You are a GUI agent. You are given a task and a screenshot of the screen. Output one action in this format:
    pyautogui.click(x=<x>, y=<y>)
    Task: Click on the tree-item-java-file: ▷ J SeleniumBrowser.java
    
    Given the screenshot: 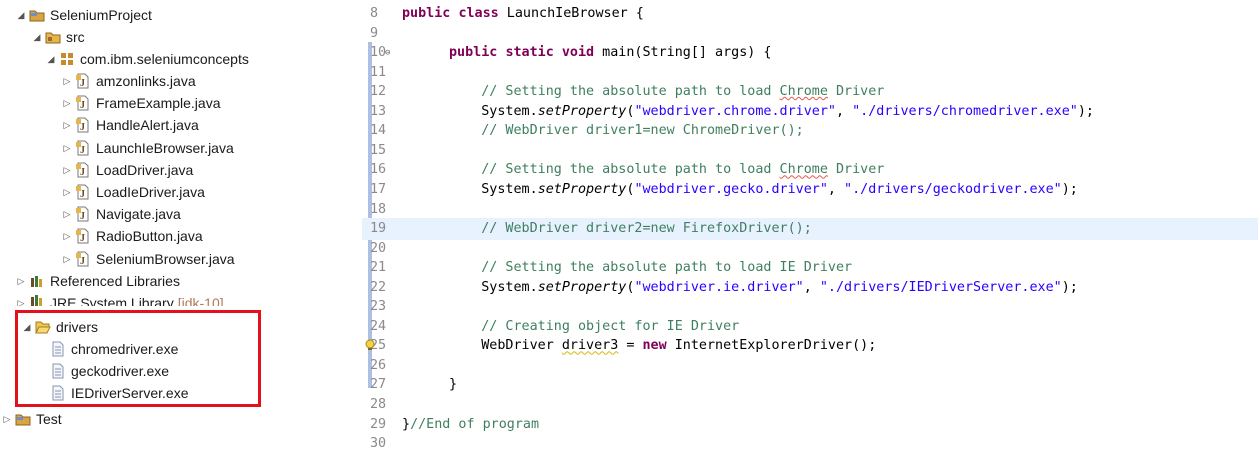 What is the action you would take?
    pyautogui.click(x=148, y=259)
    